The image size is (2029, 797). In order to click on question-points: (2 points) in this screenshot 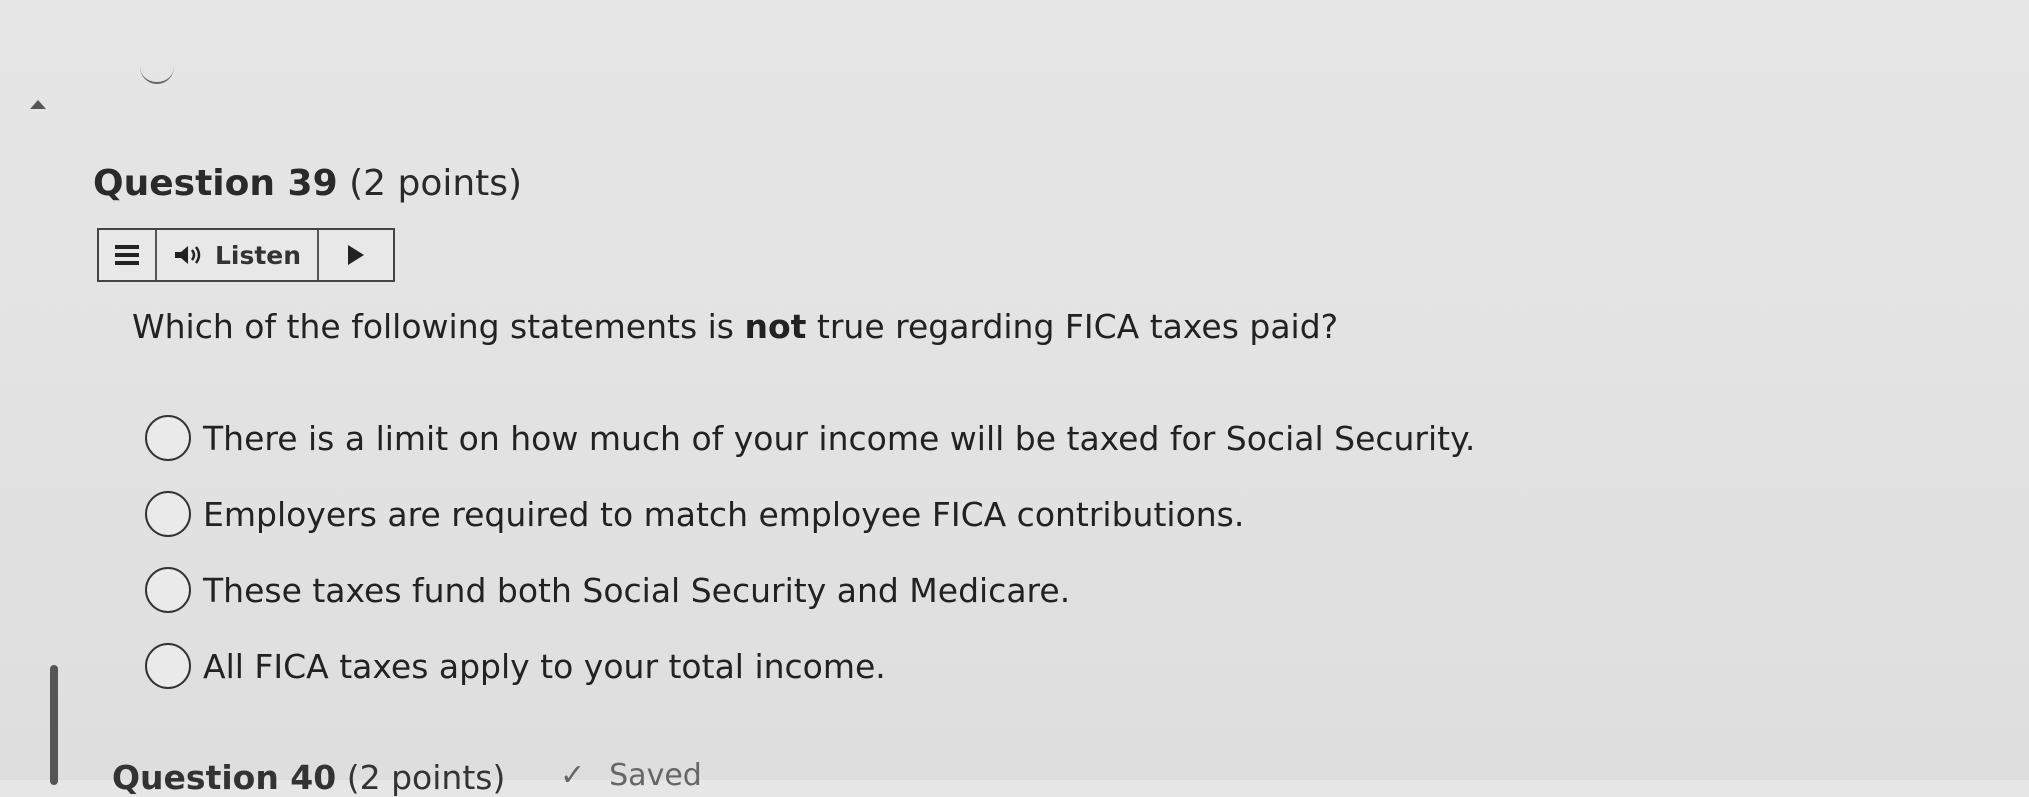, I will do `click(436, 183)`.